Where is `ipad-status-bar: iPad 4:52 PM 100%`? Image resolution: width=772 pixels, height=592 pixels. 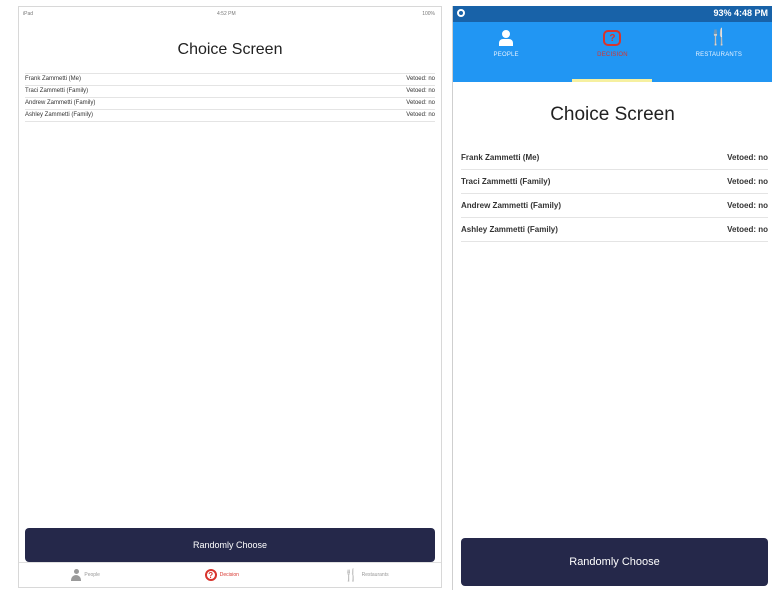
ipad-status-bar: iPad 4:52 PM 100% is located at coordinates (230, 15).